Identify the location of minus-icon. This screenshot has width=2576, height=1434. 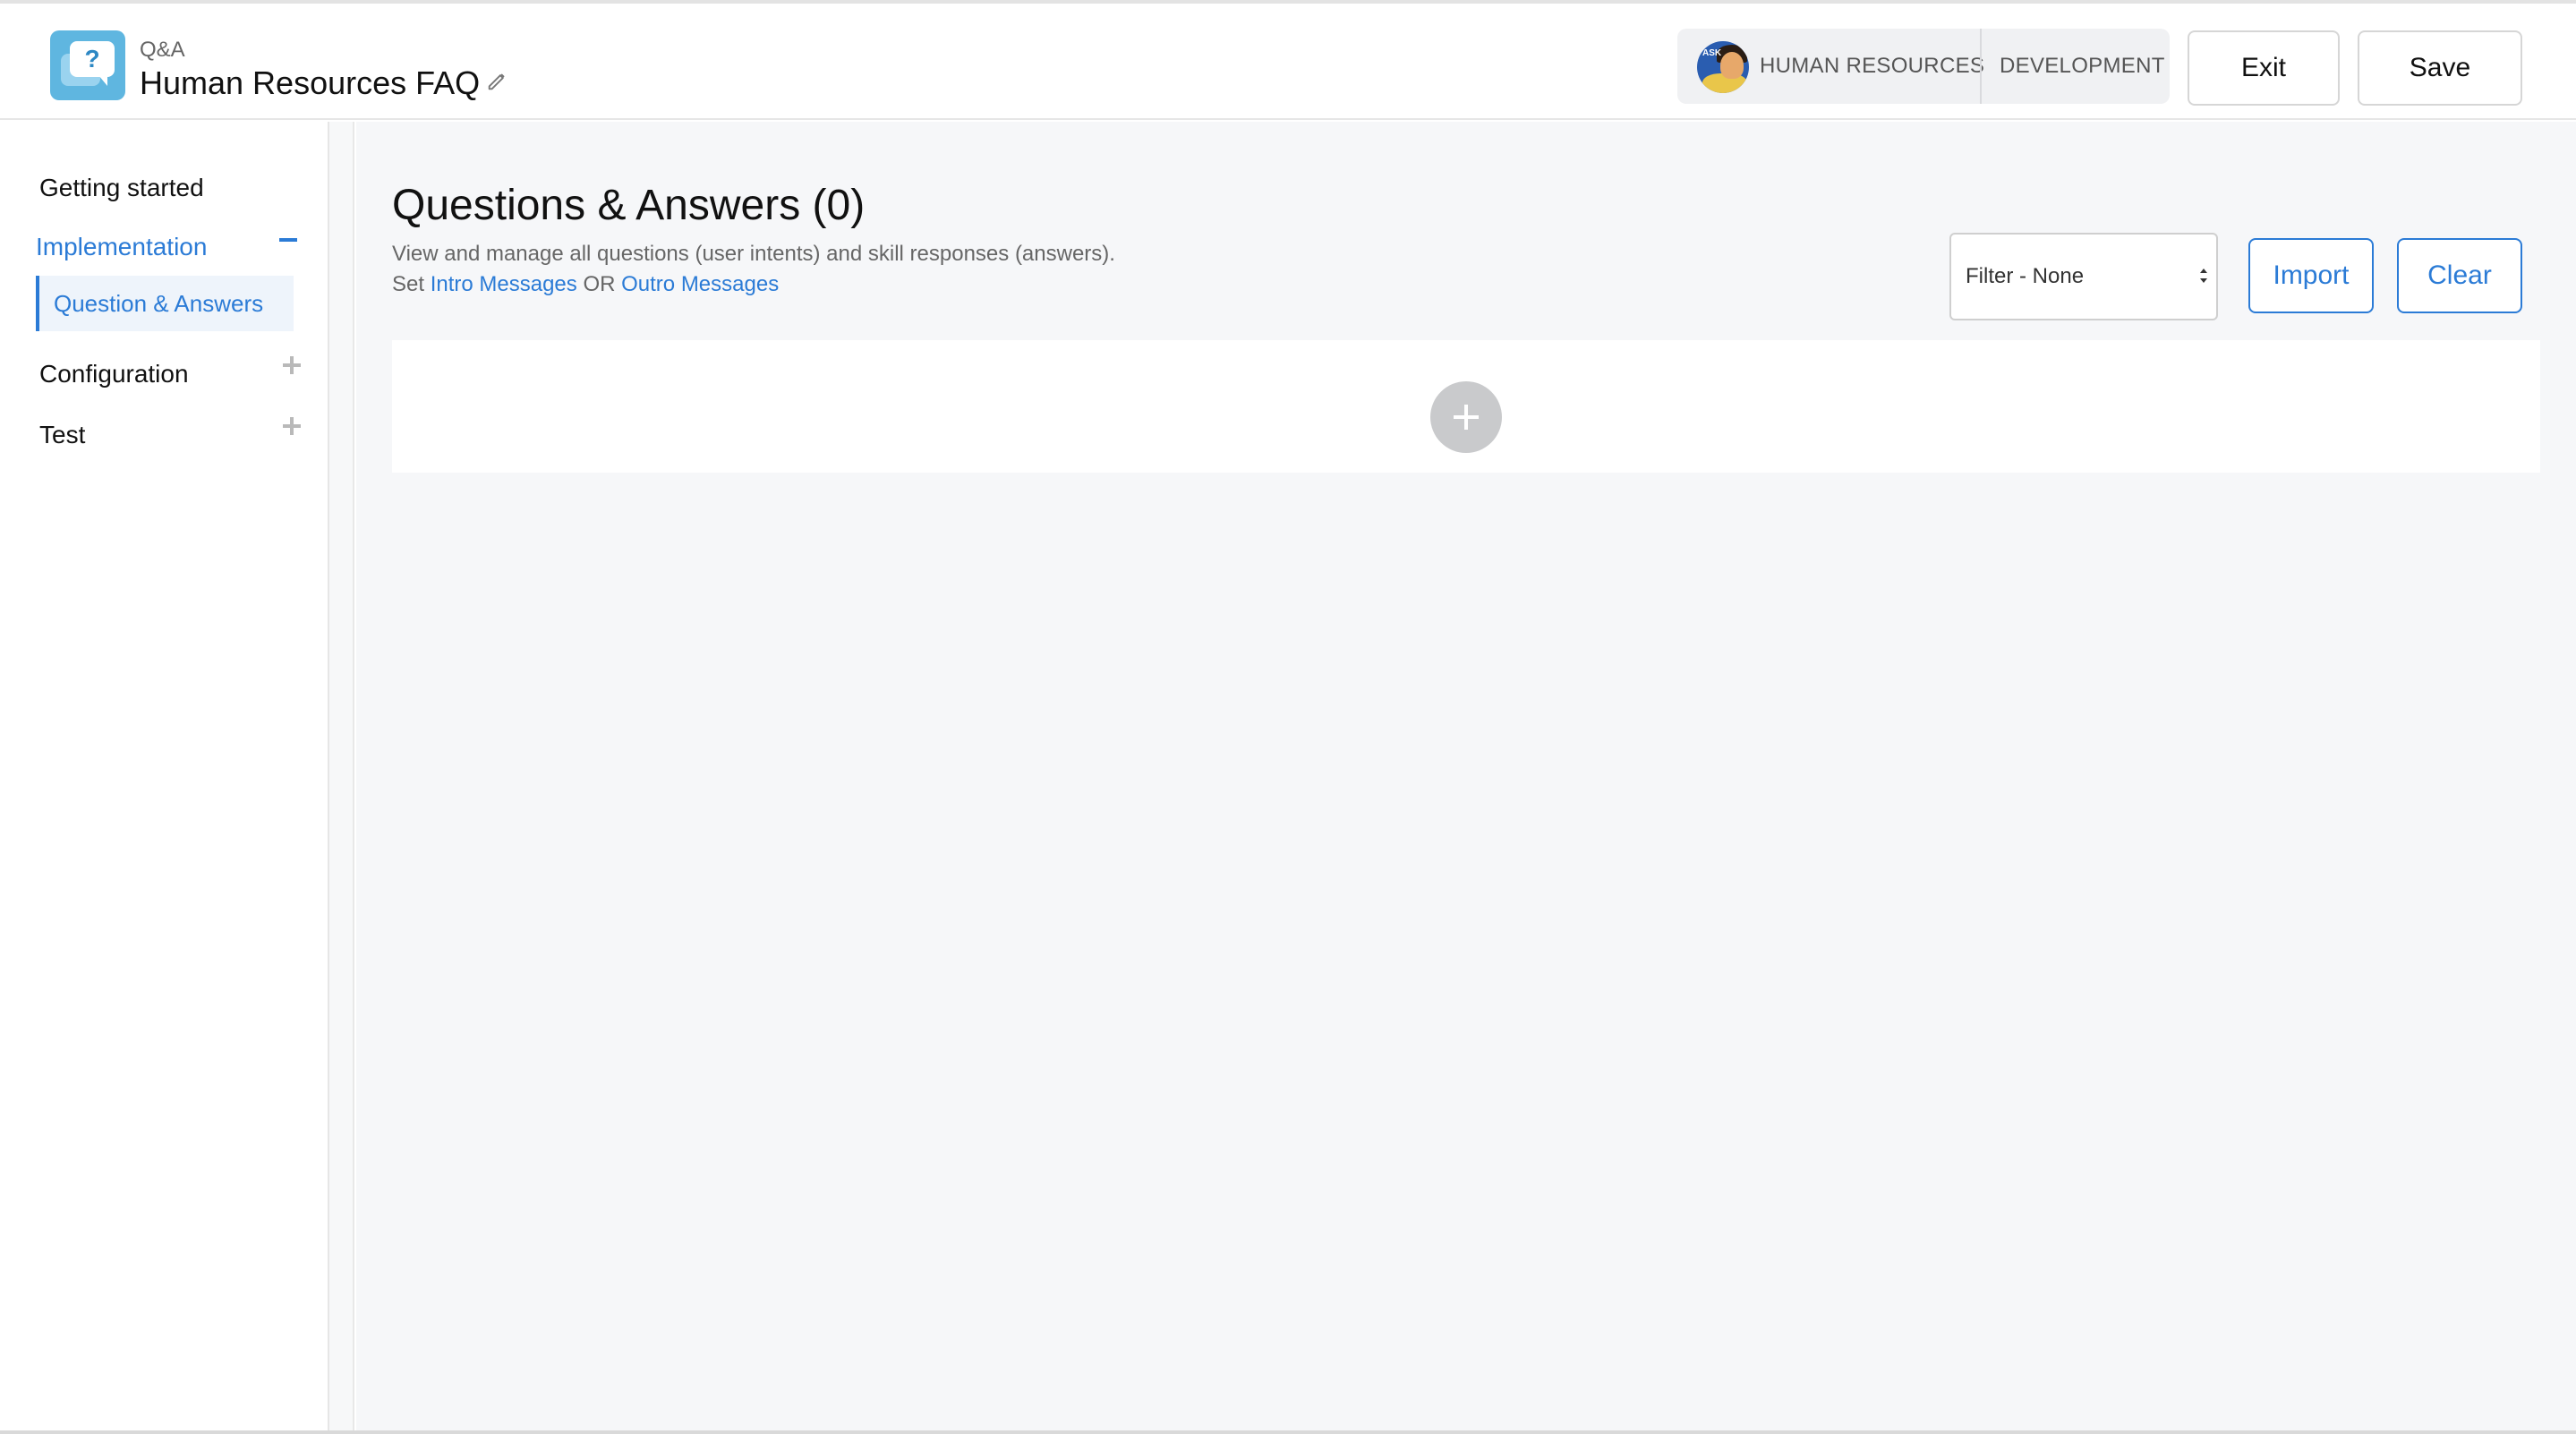
(288, 240).